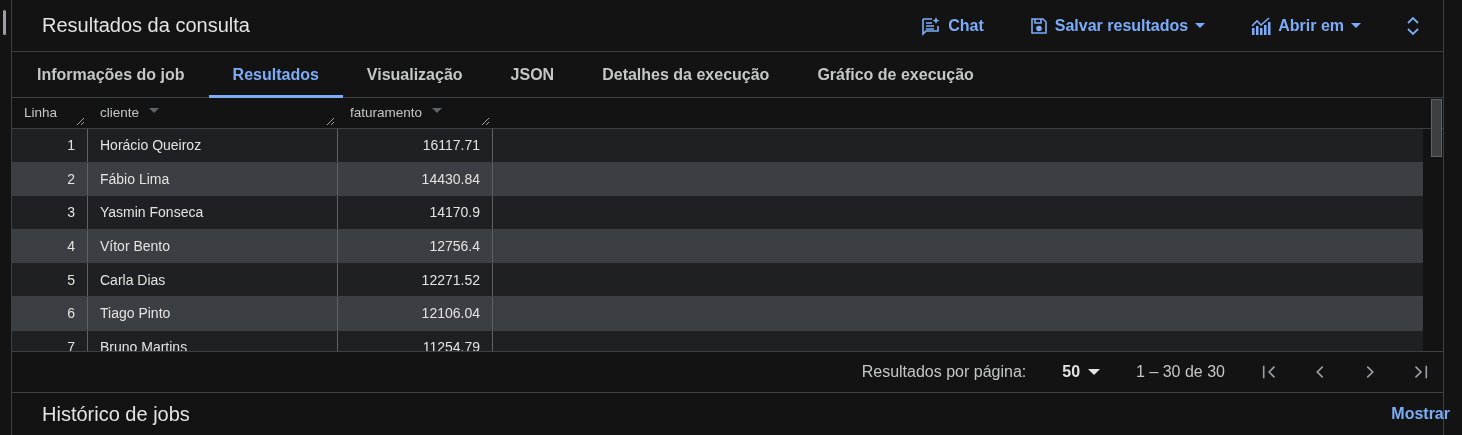 Image resolution: width=1462 pixels, height=435 pixels. Describe the element at coordinates (120, 112) in the screenshot. I see `column-header: cliente` at that location.